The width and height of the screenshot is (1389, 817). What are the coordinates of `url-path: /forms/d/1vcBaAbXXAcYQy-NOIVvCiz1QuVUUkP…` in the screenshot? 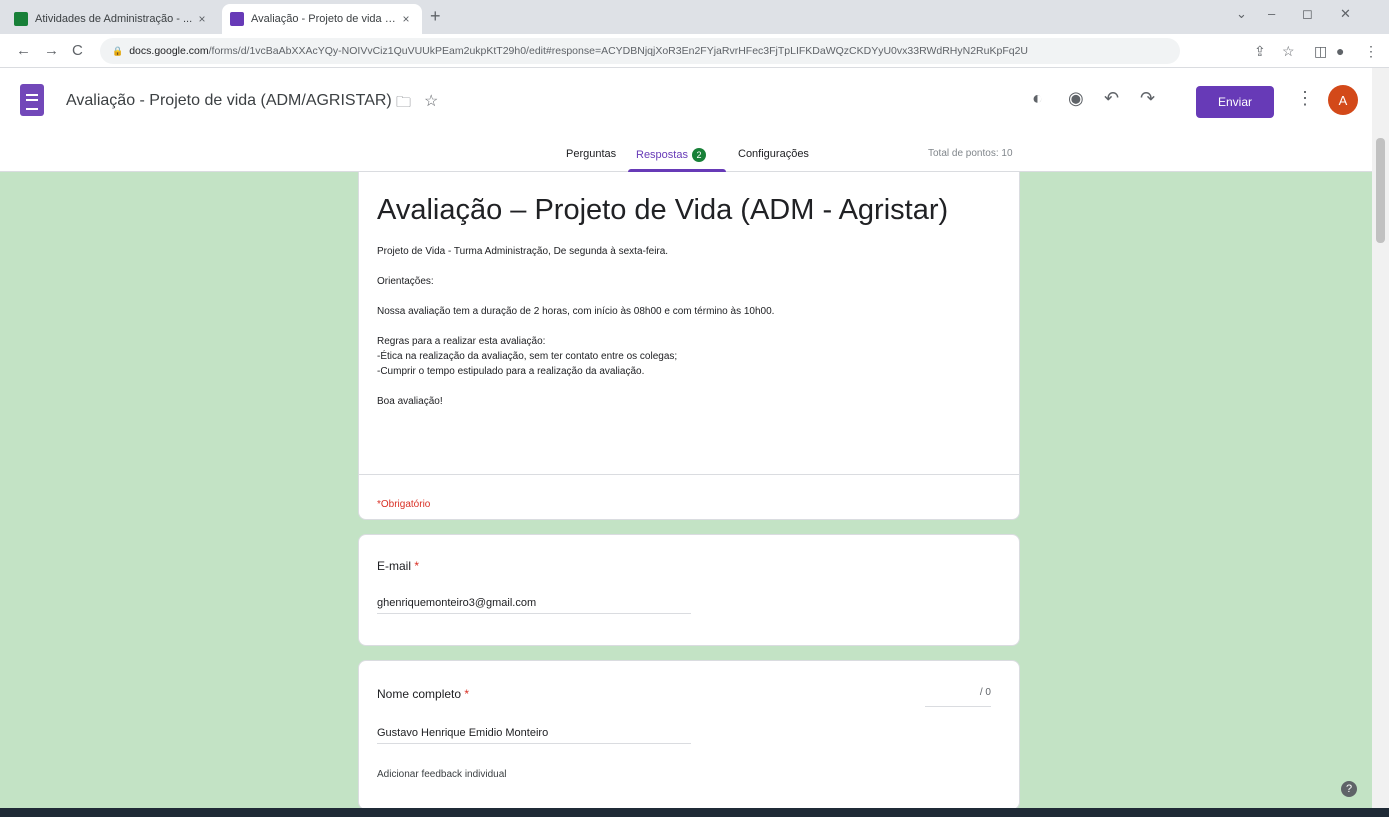 It's located at (618, 51).